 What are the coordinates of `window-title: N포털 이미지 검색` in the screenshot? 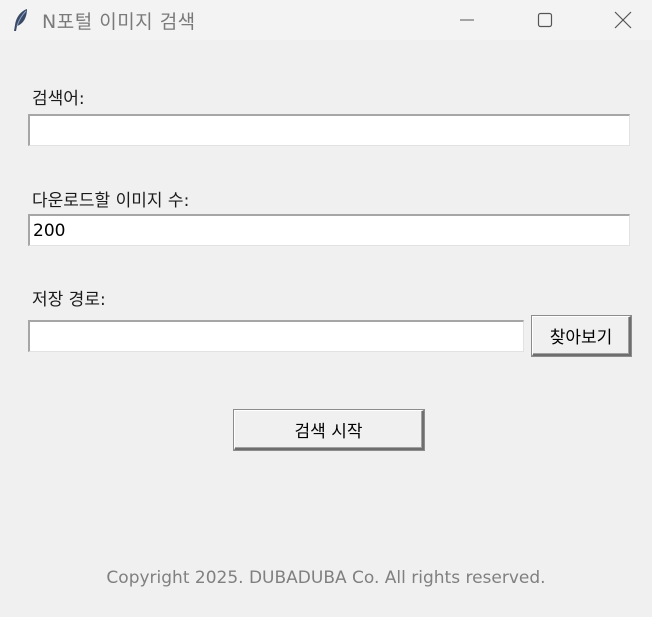 It's located at (119, 22).